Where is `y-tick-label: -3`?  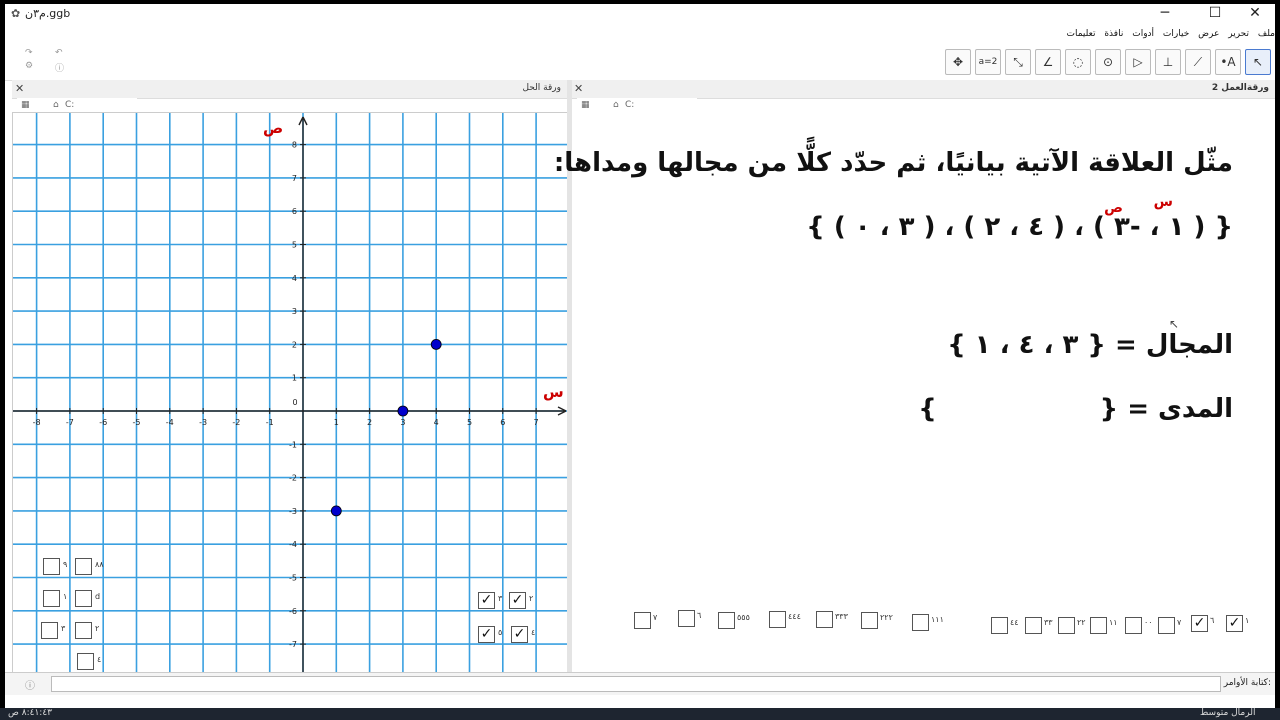
y-tick-label: -3 is located at coordinates (293, 511).